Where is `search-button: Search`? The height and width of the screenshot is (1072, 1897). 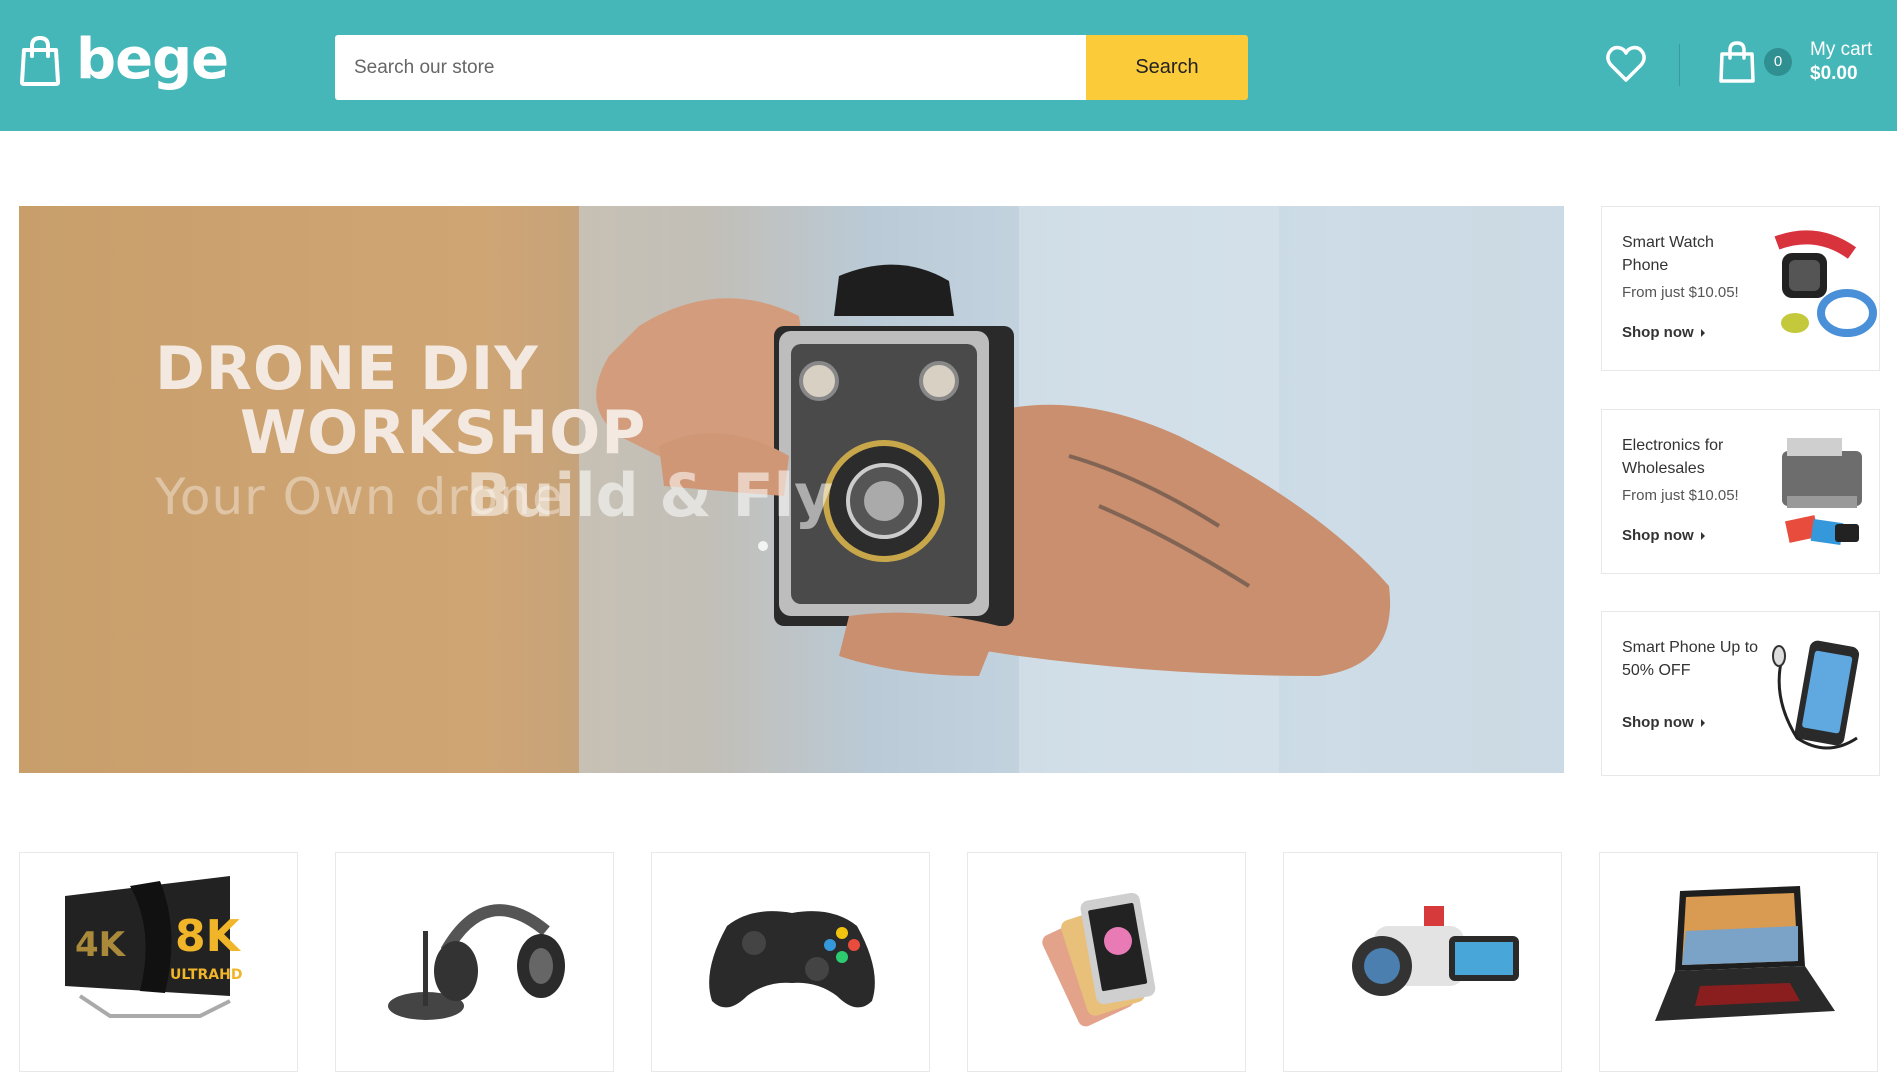
search-button: Search is located at coordinates (1167, 67).